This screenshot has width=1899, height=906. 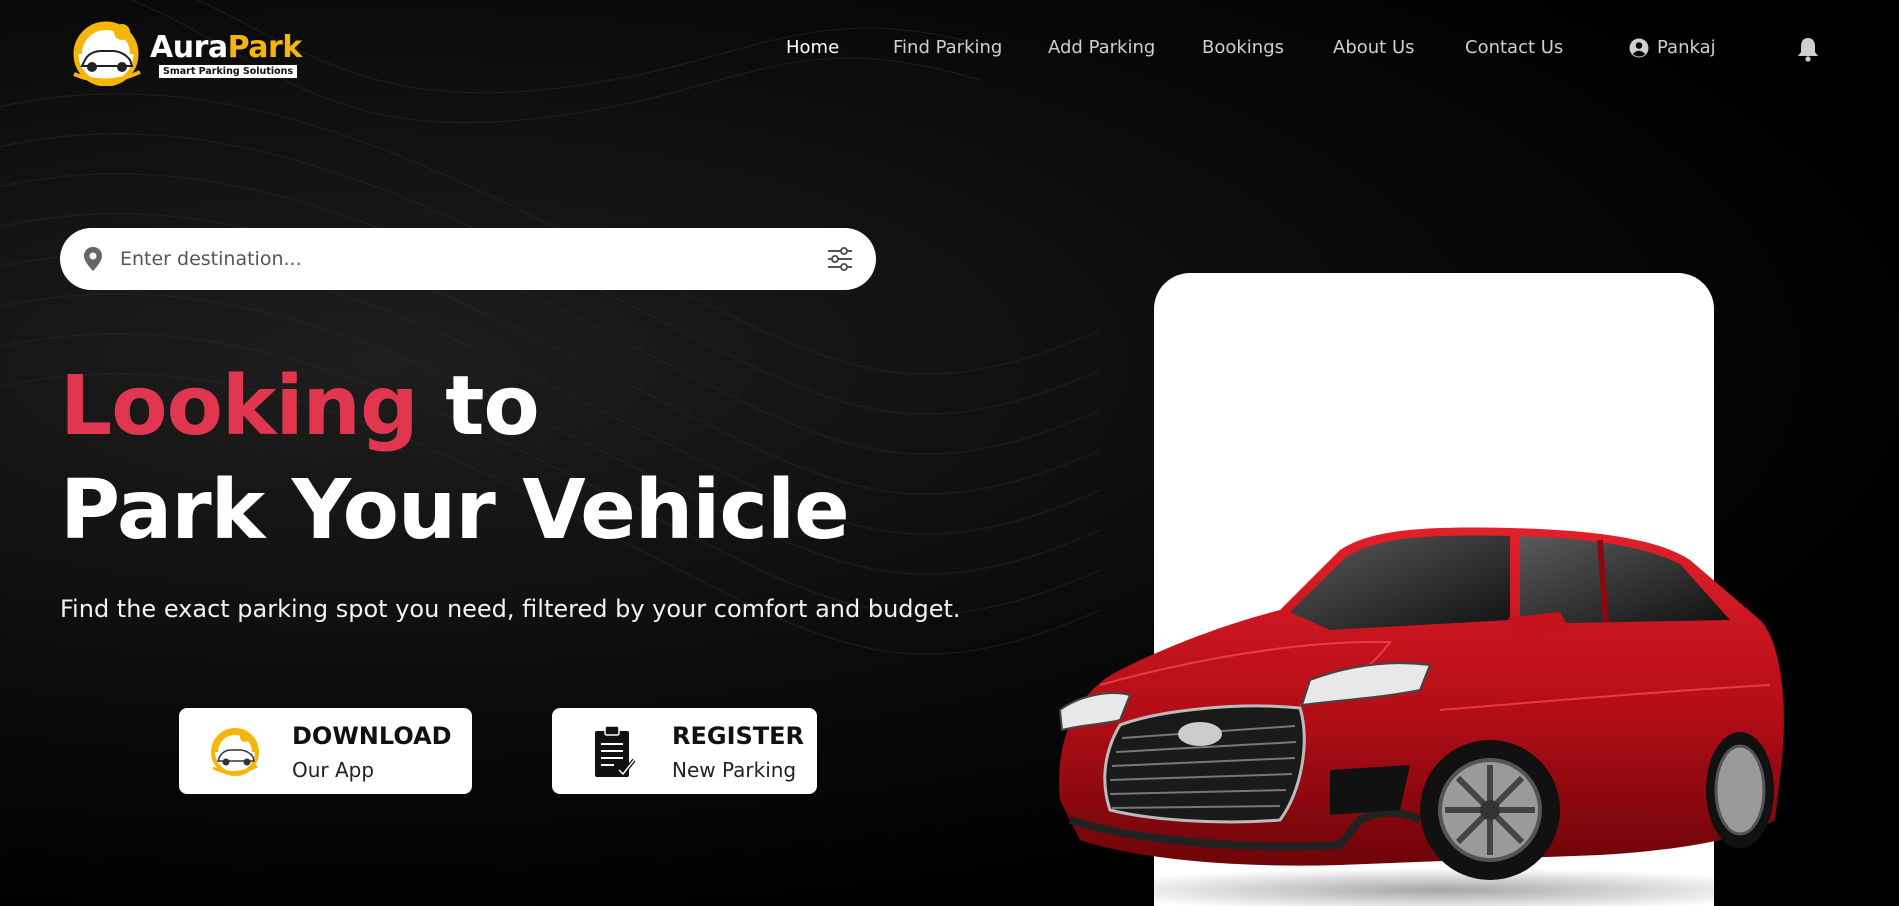 I want to click on bell-icon, so click(x=1808, y=49).